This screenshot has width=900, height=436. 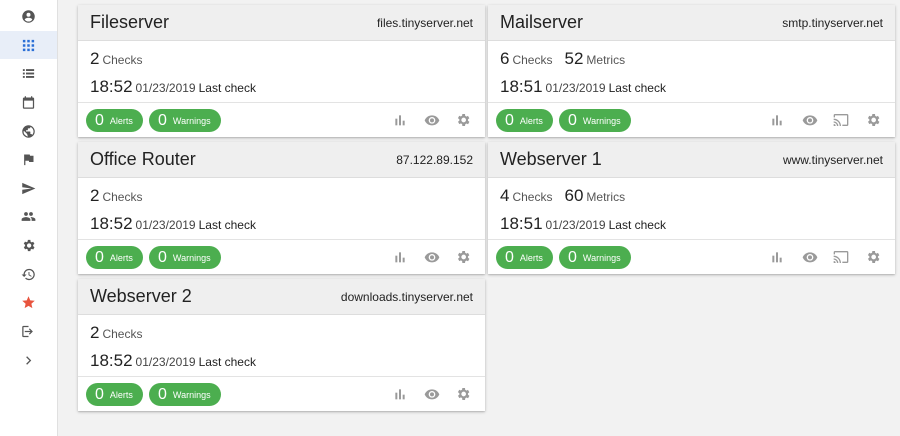 I want to click on sidebar-item-dashboard, so click(x=28, y=45).